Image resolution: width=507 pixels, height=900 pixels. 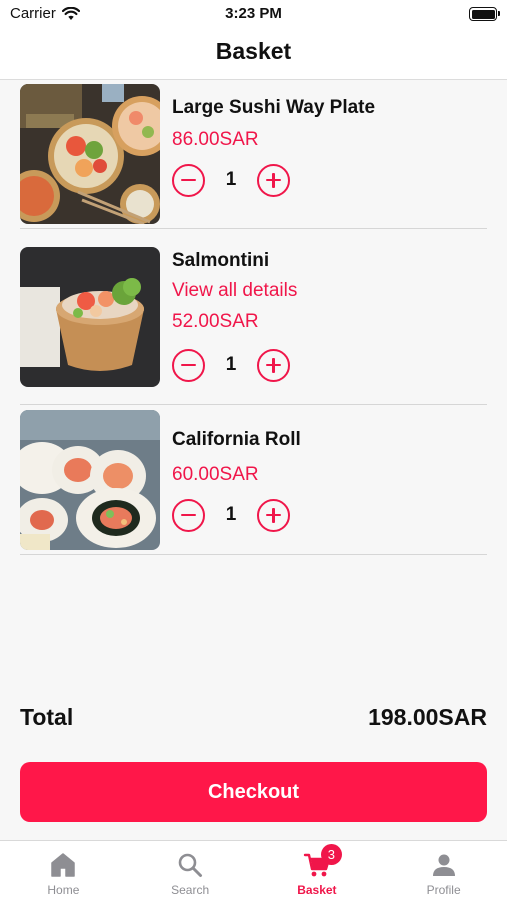 I want to click on item-price: 86.00SAR, so click(x=215, y=139).